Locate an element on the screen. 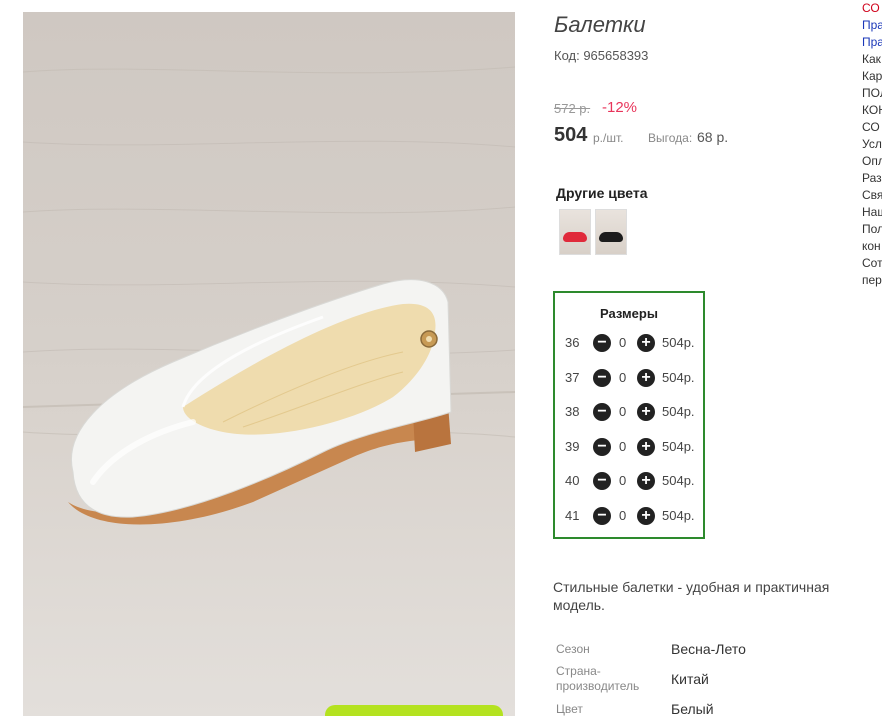 This screenshot has width=882, height=717. color-swatch-black is located at coordinates (611, 232).